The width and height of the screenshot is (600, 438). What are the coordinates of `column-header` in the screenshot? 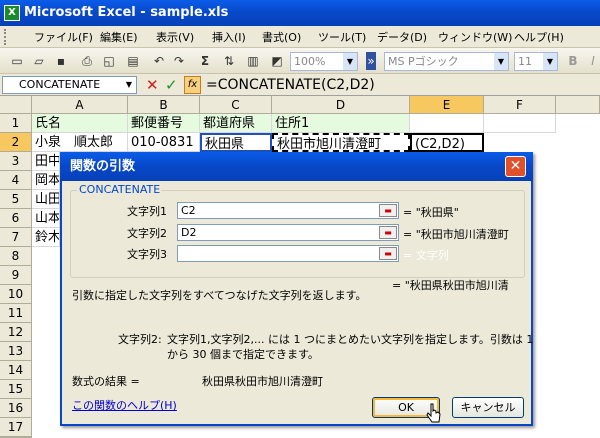 It's located at (578, 105).